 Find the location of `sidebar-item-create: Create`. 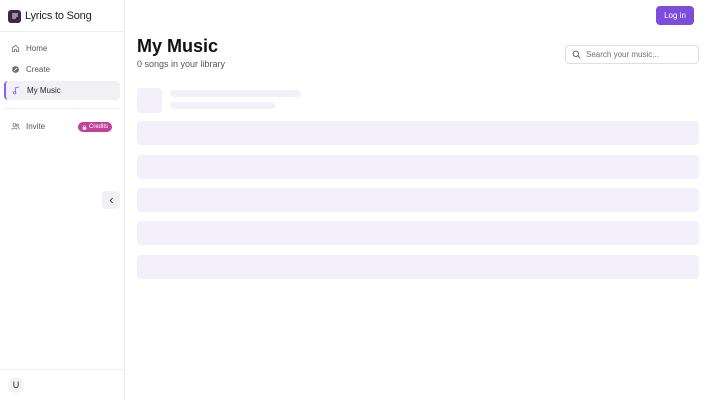

sidebar-item-create: Create is located at coordinates (62, 69).